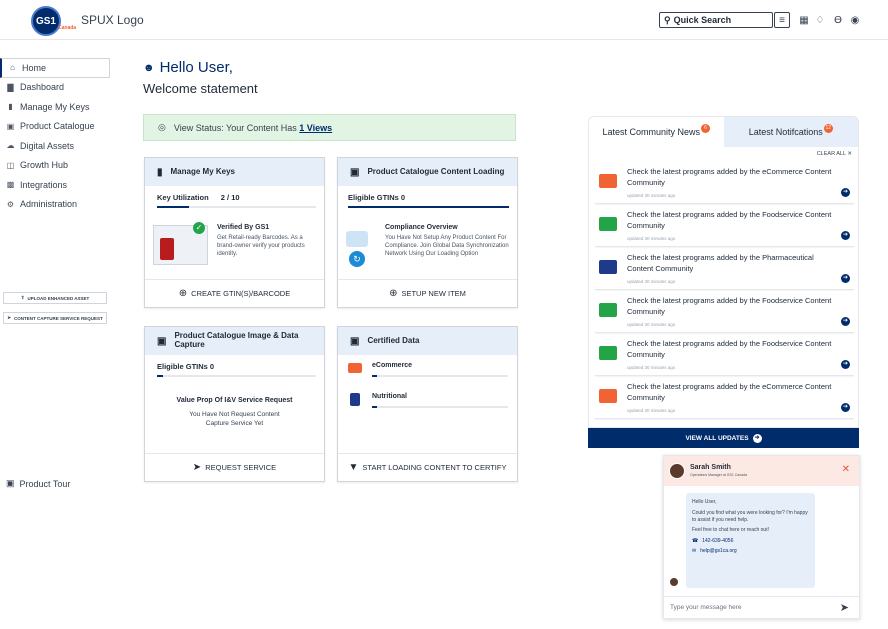 The image size is (888, 629). What do you see at coordinates (46, 21) in the screenshot?
I see `gs1-logo: GS1` at bounding box center [46, 21].